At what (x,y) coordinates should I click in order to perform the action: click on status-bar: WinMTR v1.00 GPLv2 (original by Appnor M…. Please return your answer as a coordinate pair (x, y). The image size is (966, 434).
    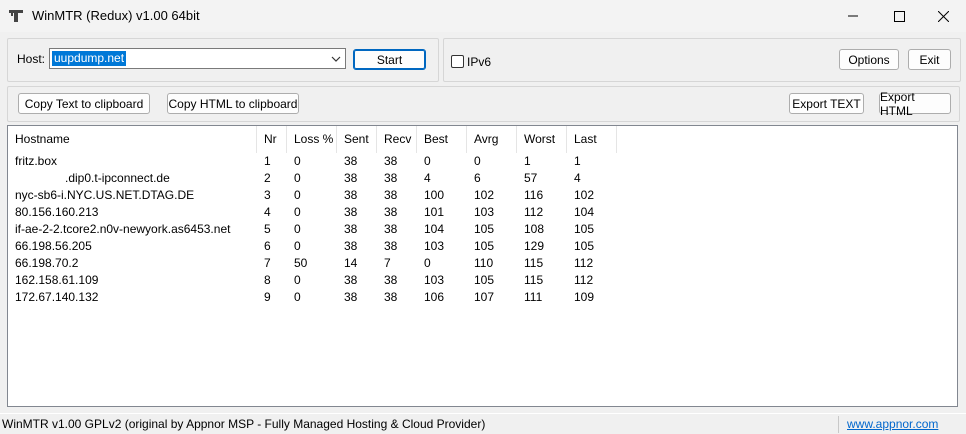
    Looking at the image, I should click on (483, 423).